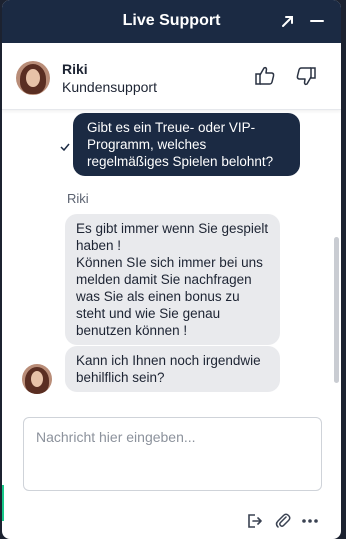 The width and height of the screenshot is (346, 539). What do you see at coordinates (283, 521) in the screenshot?
I see `paperclip-icon` at bounding box center [283, 521].